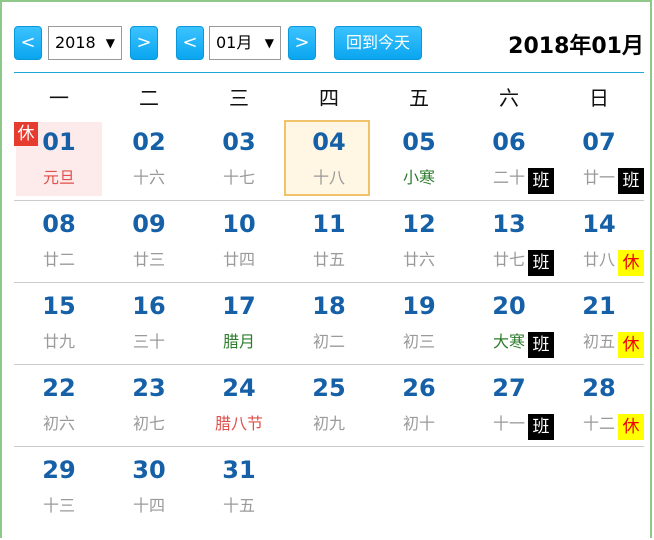 The image size is (654, 540). Describe the element at coordinates (329, 405) in the screenshot. I see `day-cell: 25 初九` at that location.